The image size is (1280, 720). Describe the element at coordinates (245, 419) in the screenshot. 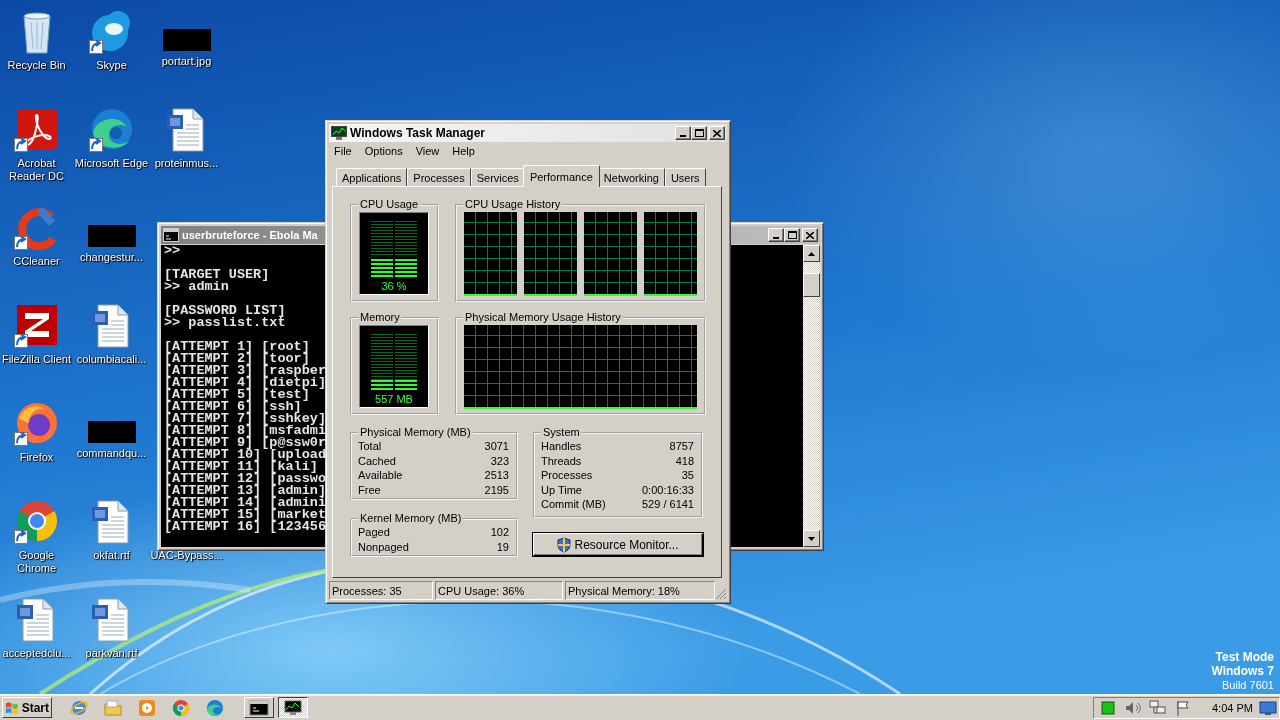

I see `console-line: [ATTEMPT 7] [sshkey]` at that location.